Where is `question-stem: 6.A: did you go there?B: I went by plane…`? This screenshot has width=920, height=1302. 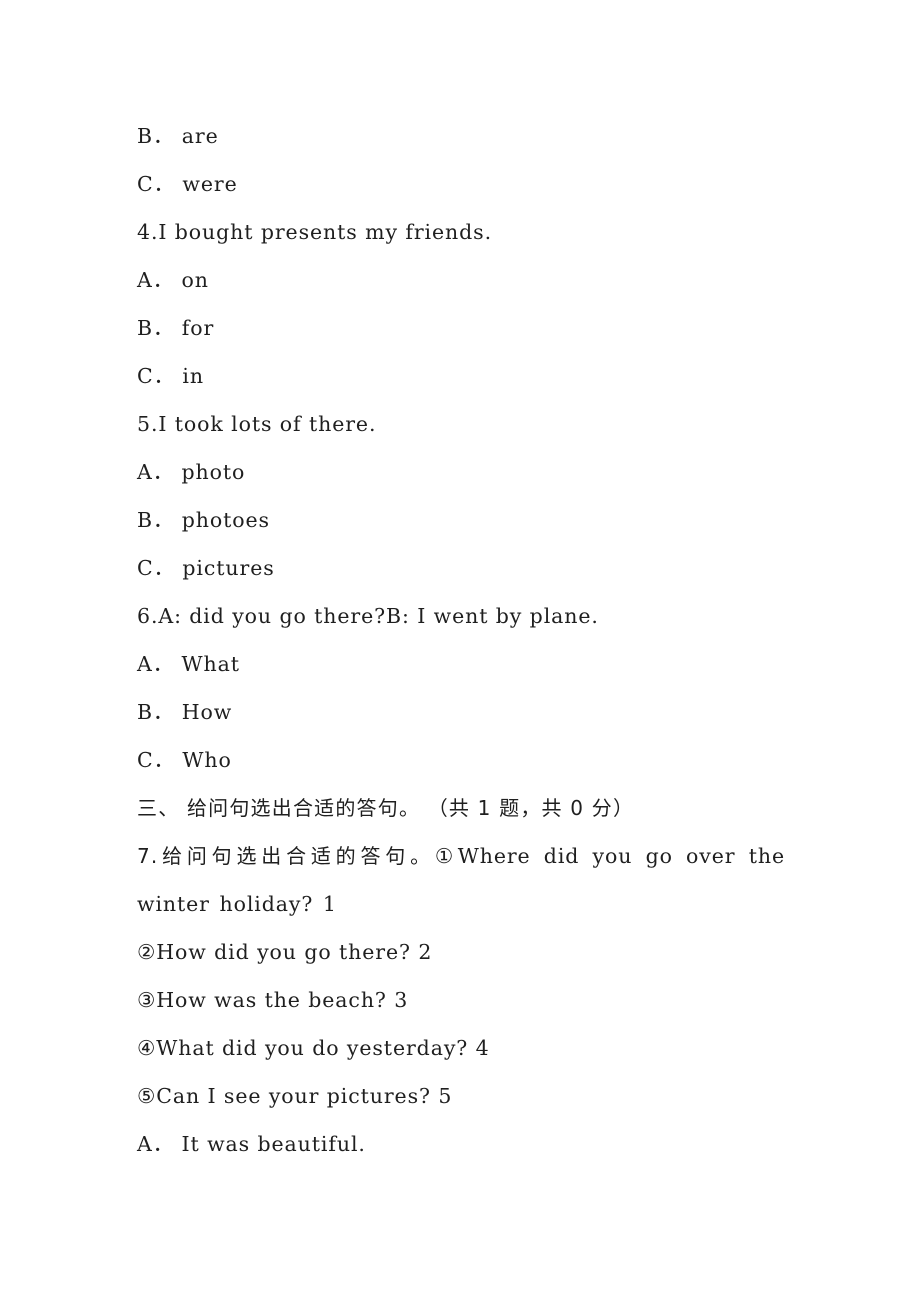 question-stem: 6.A: did you go there?B: I went by plane… is located at coordinates (368, 616).